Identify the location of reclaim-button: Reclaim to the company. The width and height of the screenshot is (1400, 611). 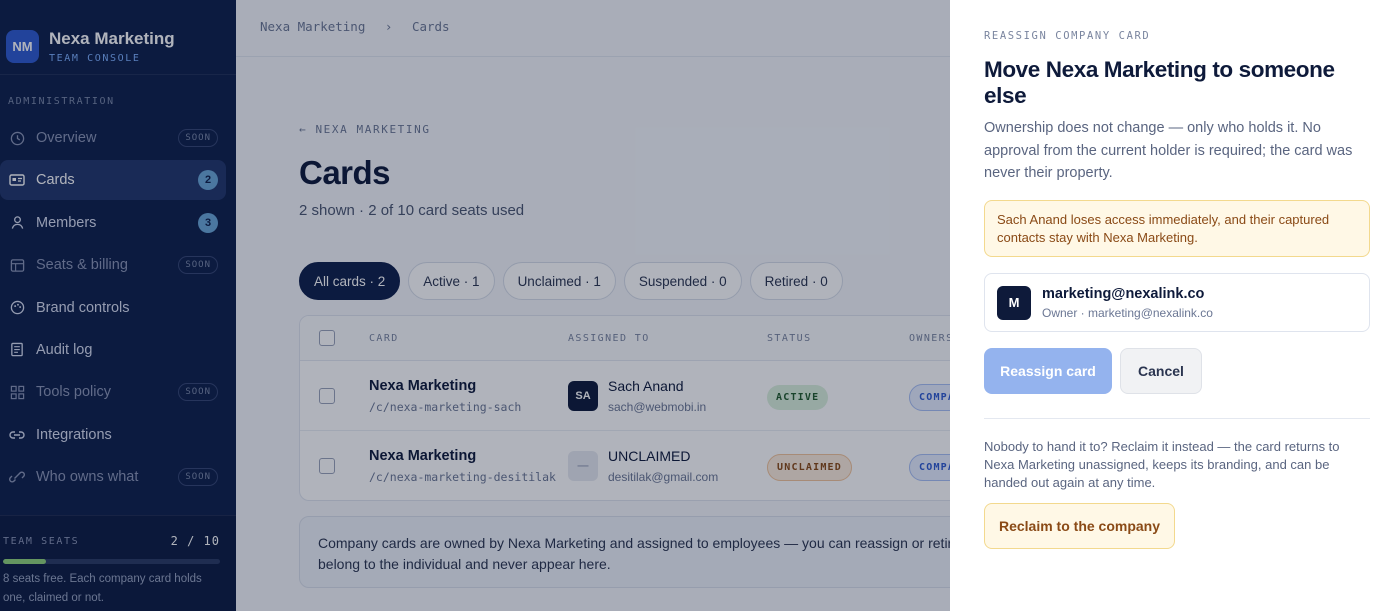
(1079, 526).